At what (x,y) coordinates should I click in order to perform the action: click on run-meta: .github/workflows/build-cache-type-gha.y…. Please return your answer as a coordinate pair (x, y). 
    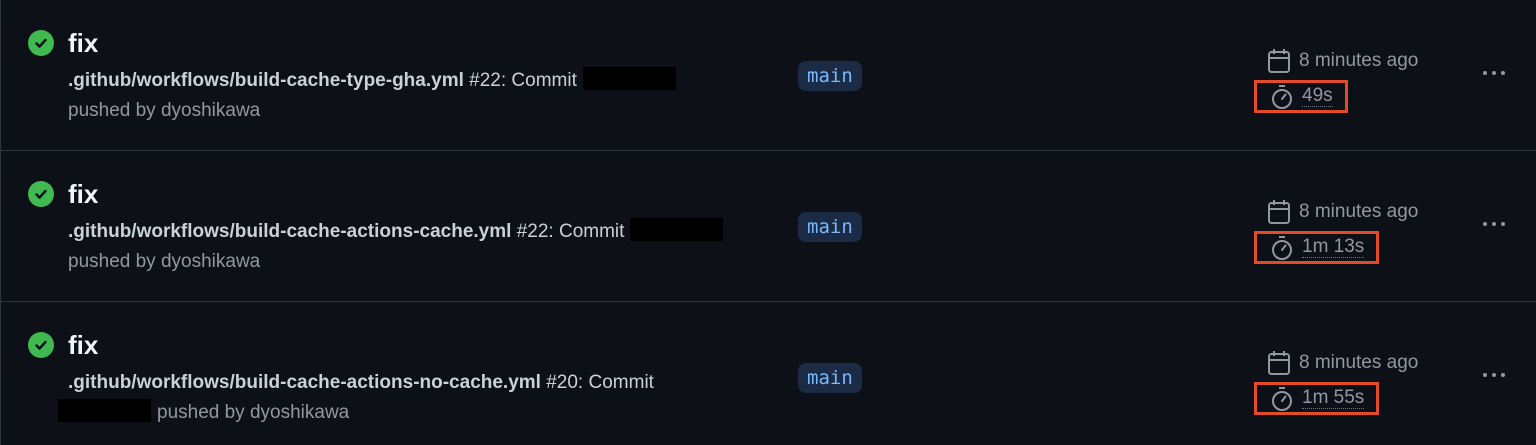
    Looking at the image, I should click on (418, 96).